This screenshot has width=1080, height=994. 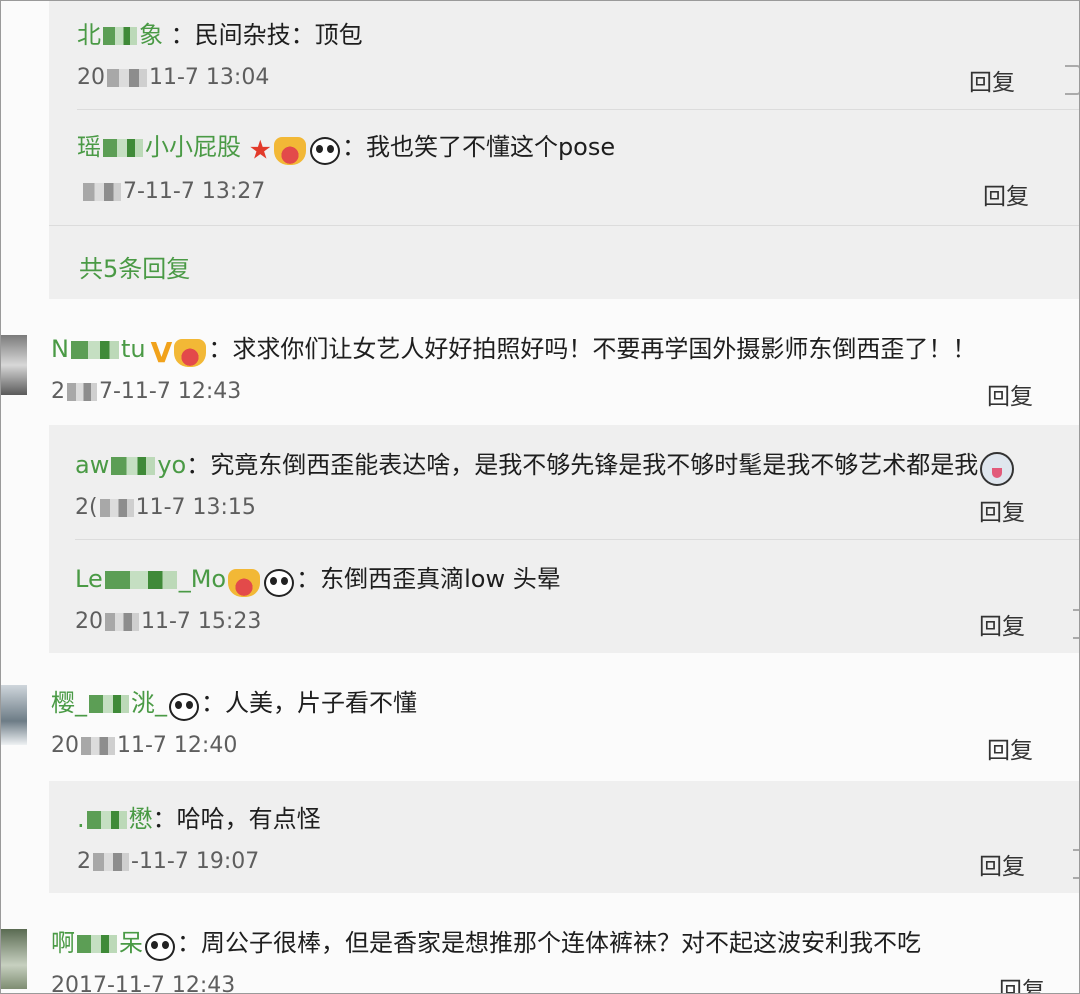 I want to click on husky-emoji-icon, so click(x=997, y=468).